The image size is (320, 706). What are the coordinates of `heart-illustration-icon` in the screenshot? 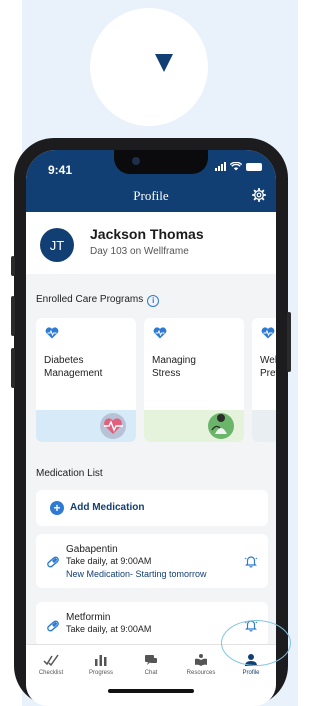 It's located at (113, 426).